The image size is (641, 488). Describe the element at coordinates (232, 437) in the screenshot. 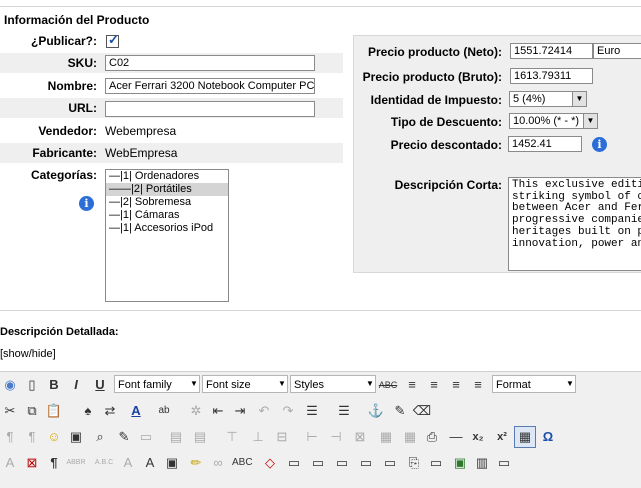

I see `row-before-icon: ⊤` at that location.